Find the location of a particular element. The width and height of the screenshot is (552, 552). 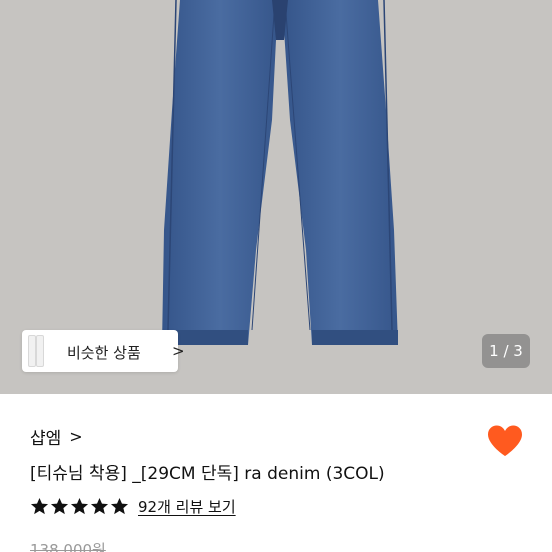

similar-products-button: 비슷한 상품 > is located at coordinates (103, 351).